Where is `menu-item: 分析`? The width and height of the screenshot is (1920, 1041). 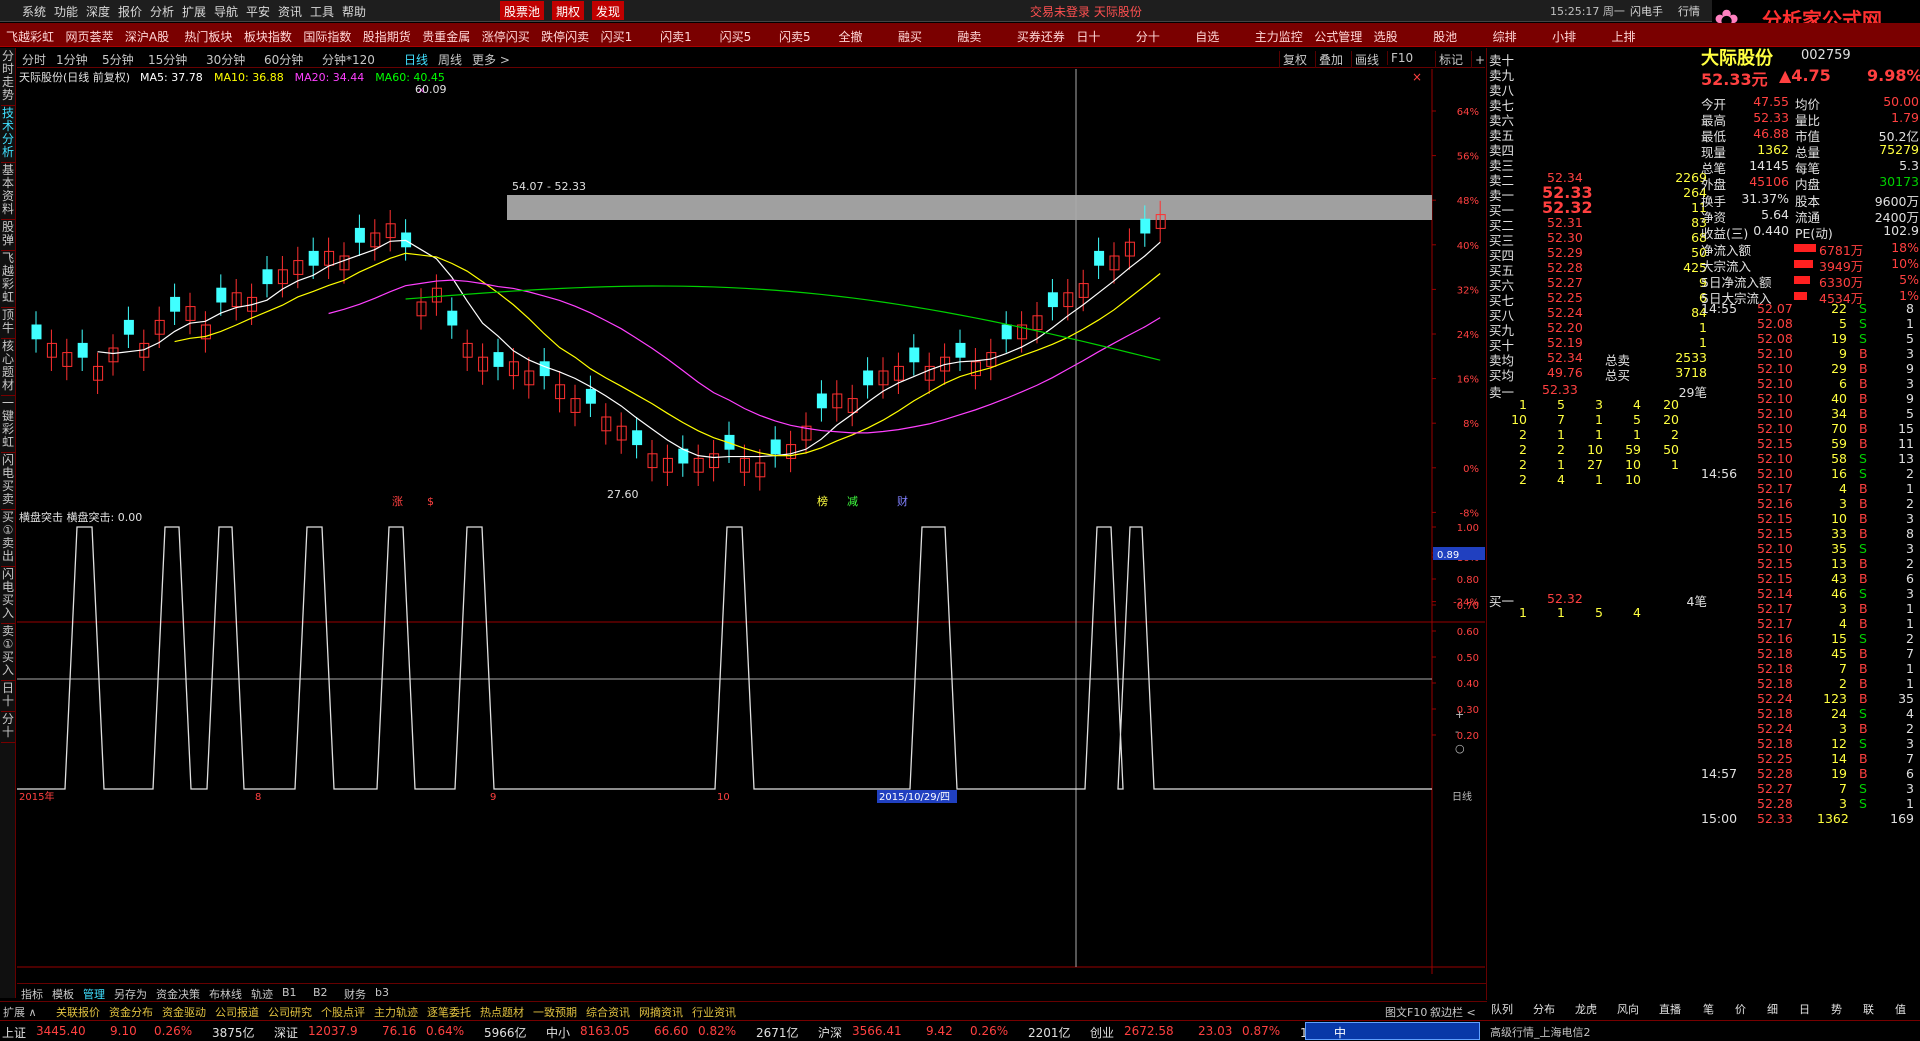 menu-item: 分析 is located at coordinates (162, 11).